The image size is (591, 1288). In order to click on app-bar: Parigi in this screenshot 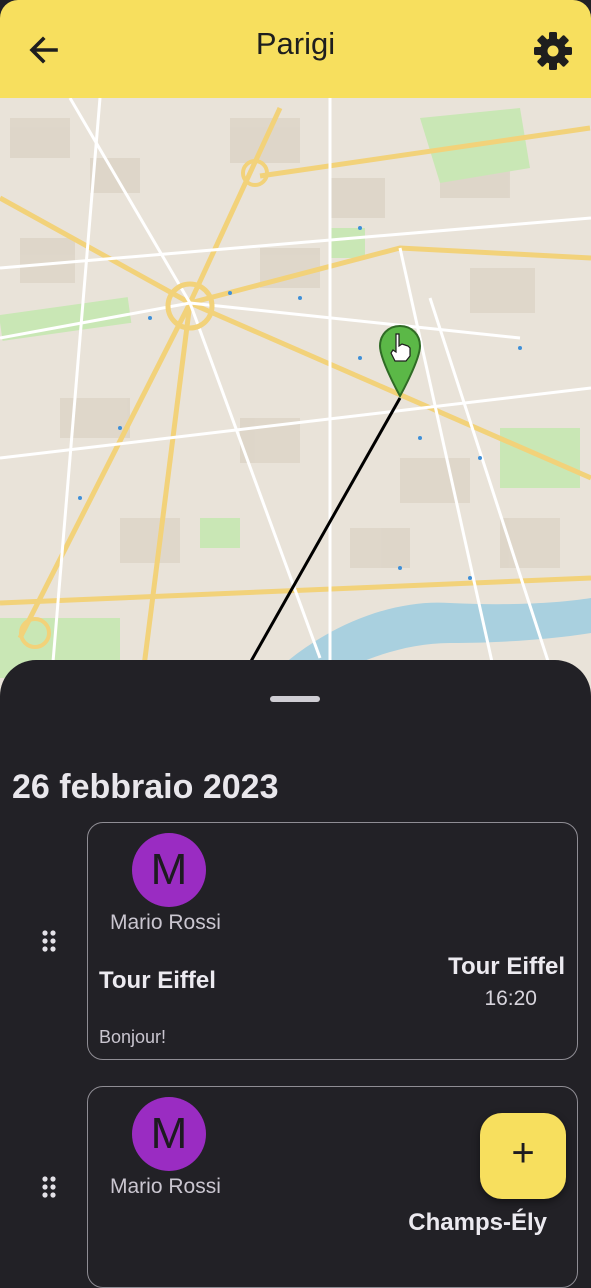, I will do `click(295, 49)`.